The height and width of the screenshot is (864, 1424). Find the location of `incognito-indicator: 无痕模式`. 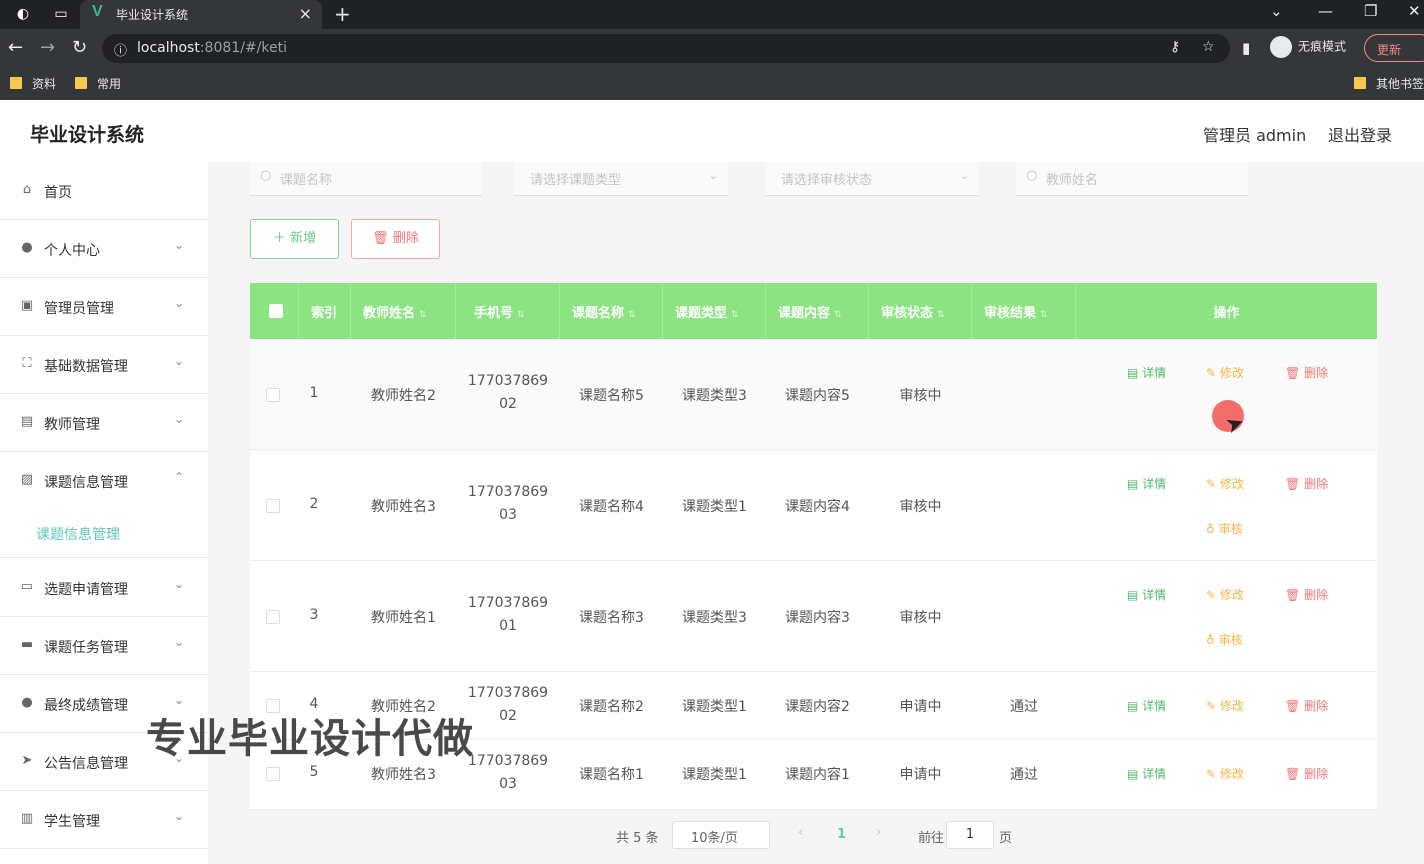

incognito-indicator: 无痕模式 is located at coordinates (1308, 47).